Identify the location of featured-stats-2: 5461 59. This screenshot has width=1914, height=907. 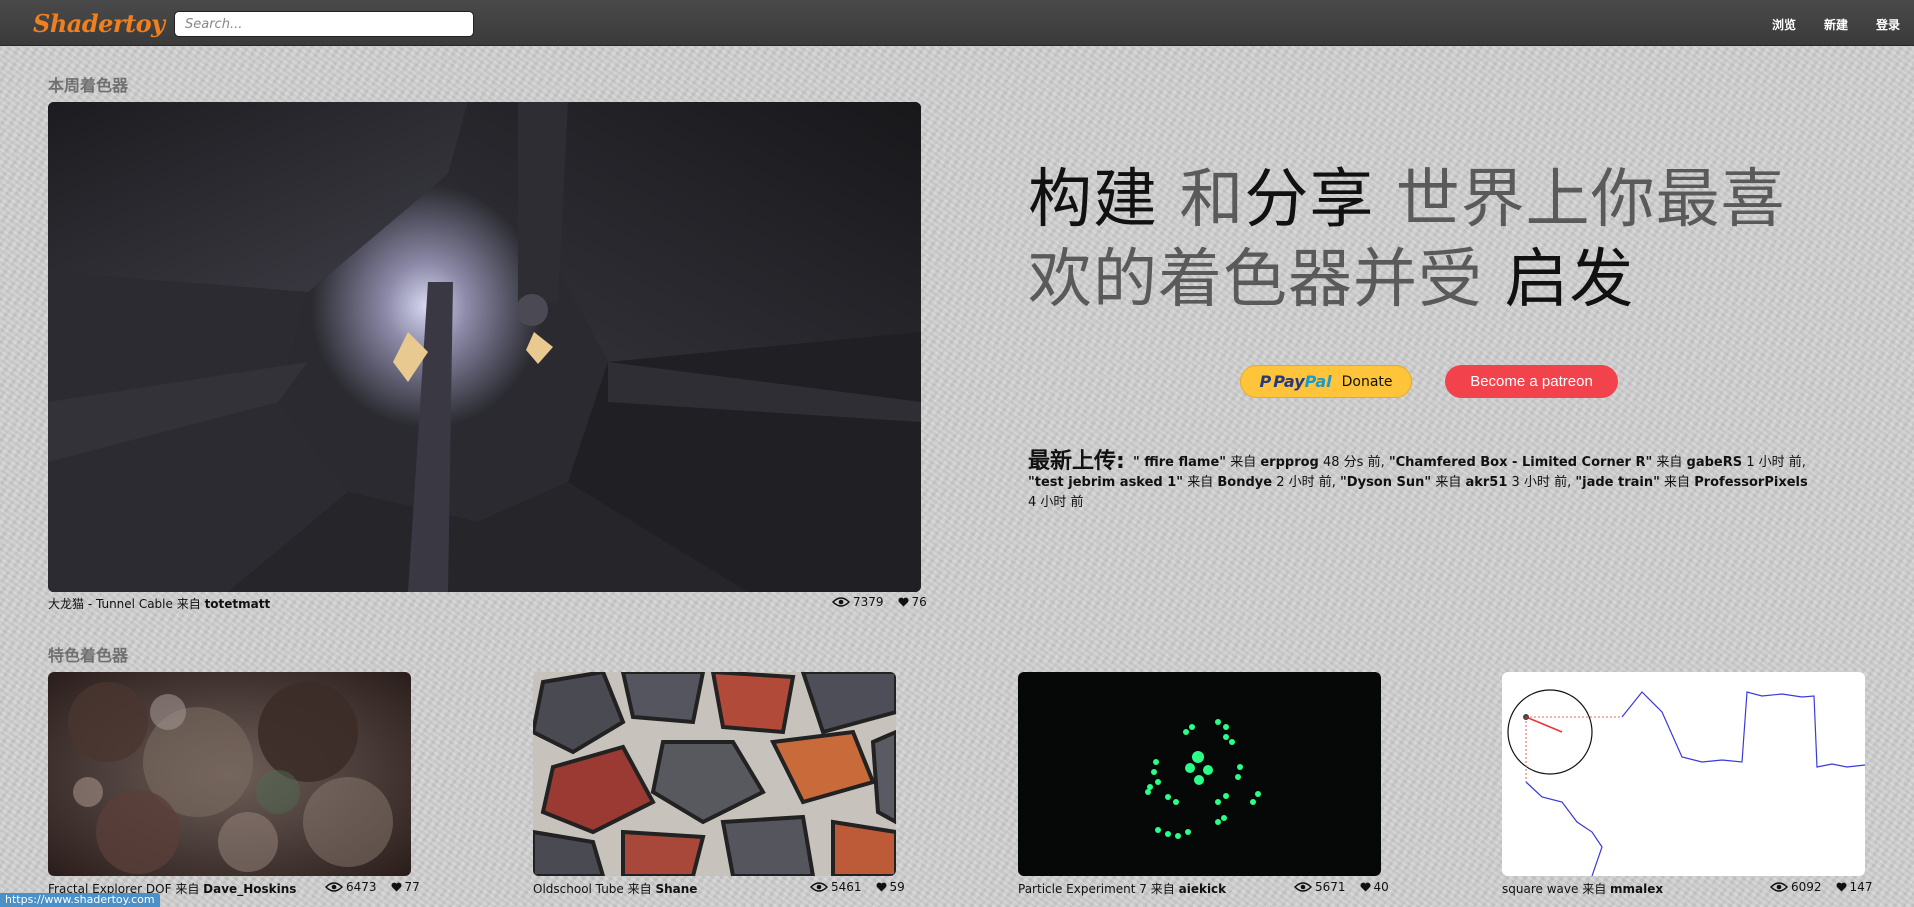
(857, 887).